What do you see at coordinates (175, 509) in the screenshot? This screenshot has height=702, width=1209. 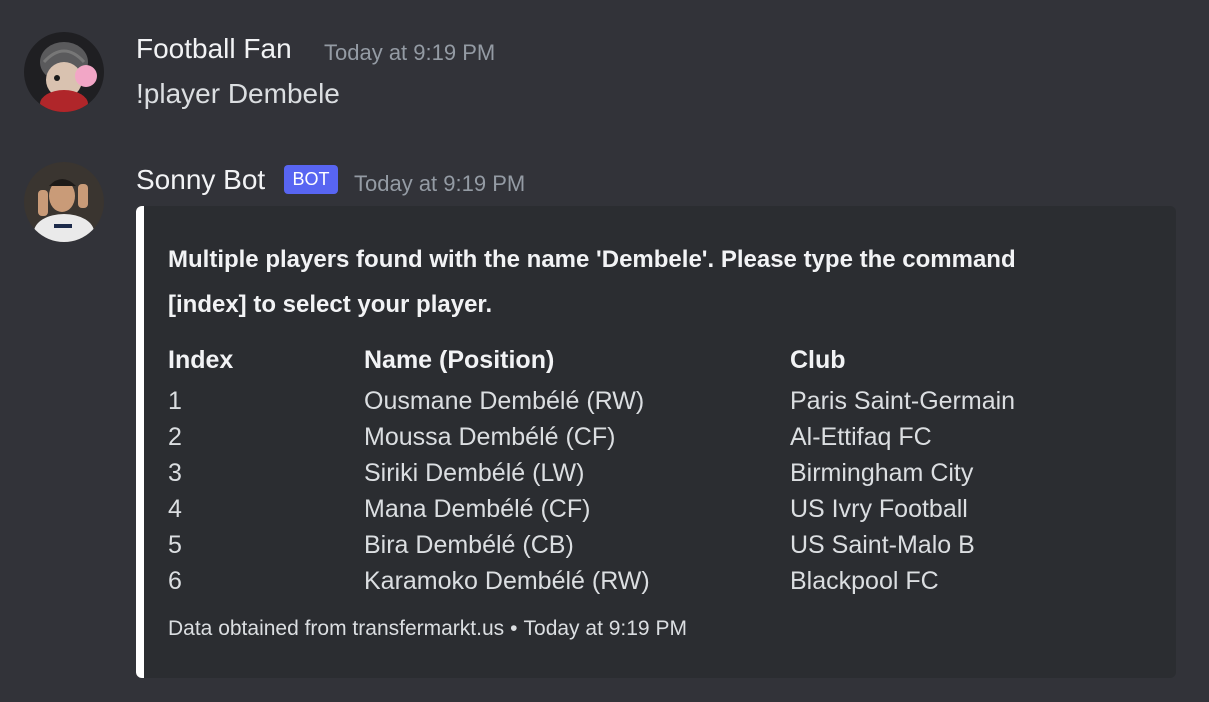 I see `cell-index: 4` at bounding box center [175, 509].